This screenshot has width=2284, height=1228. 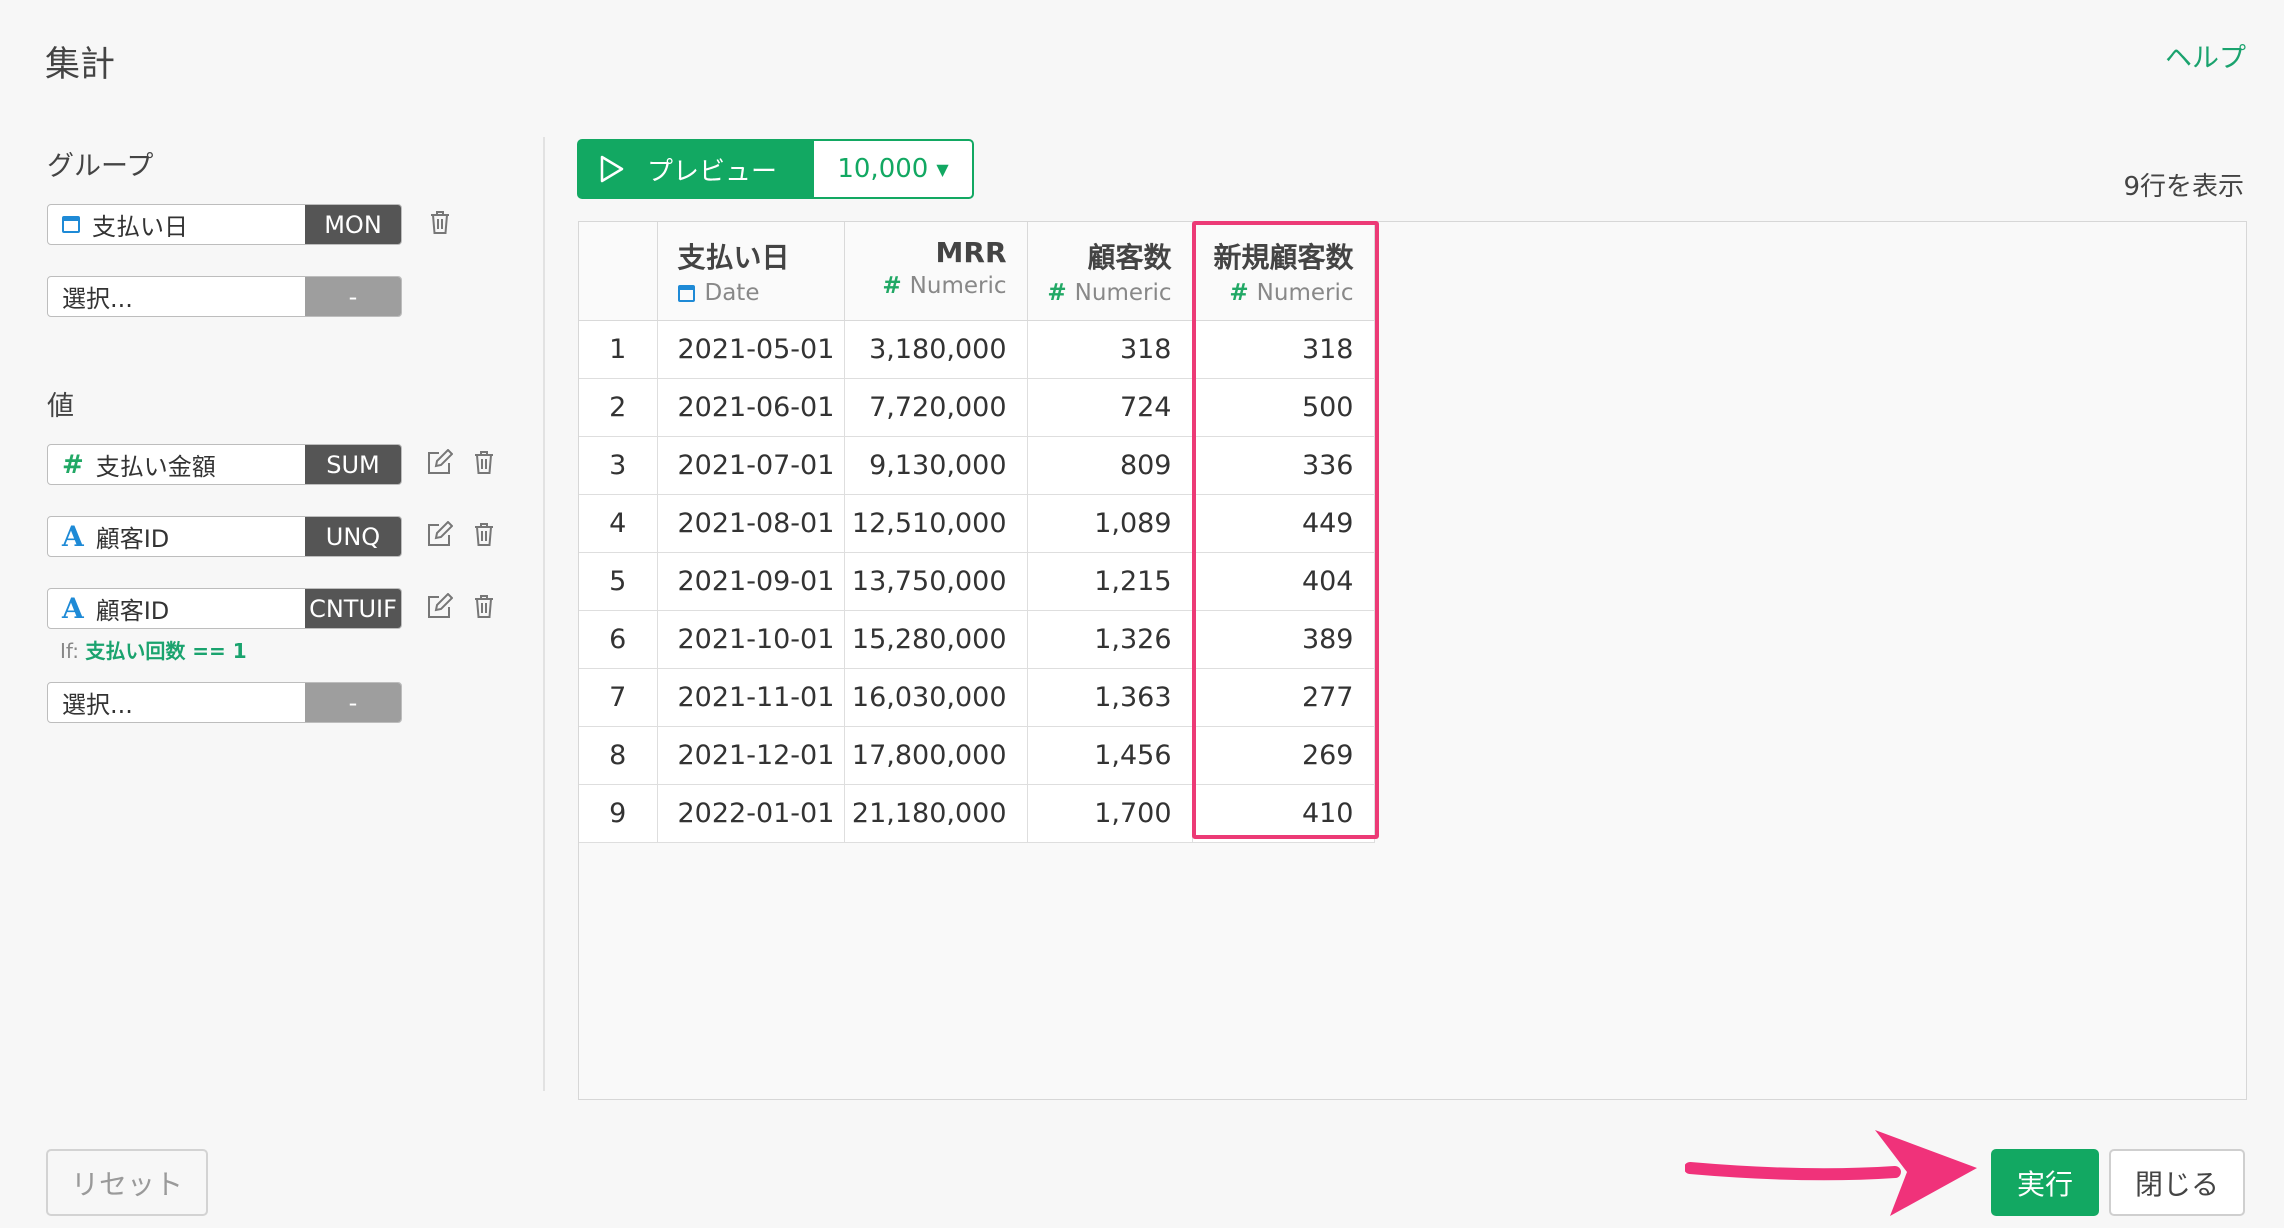 I want to click on table-cell: 1,215, so click(x=1110, y=581).